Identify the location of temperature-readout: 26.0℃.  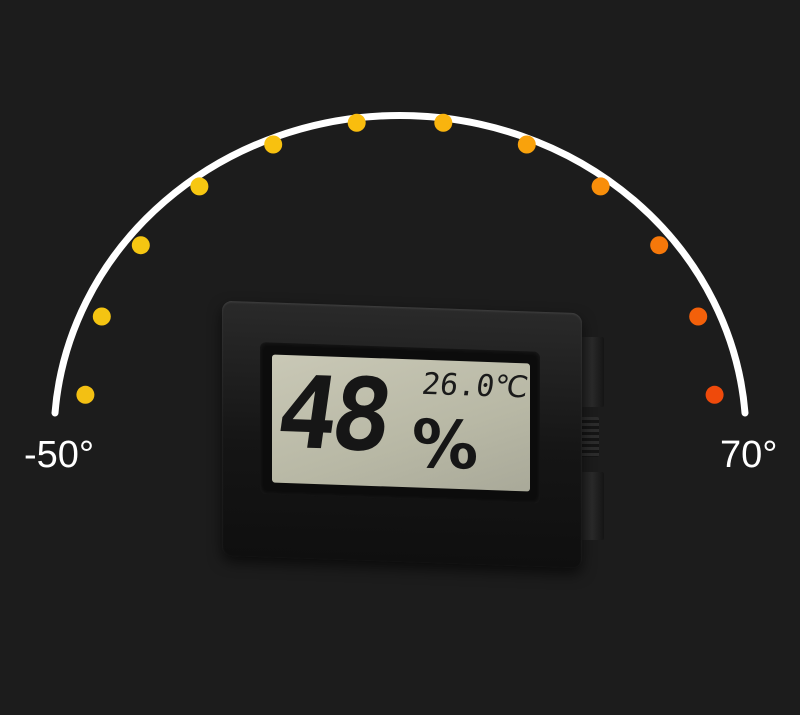
(474, 386).